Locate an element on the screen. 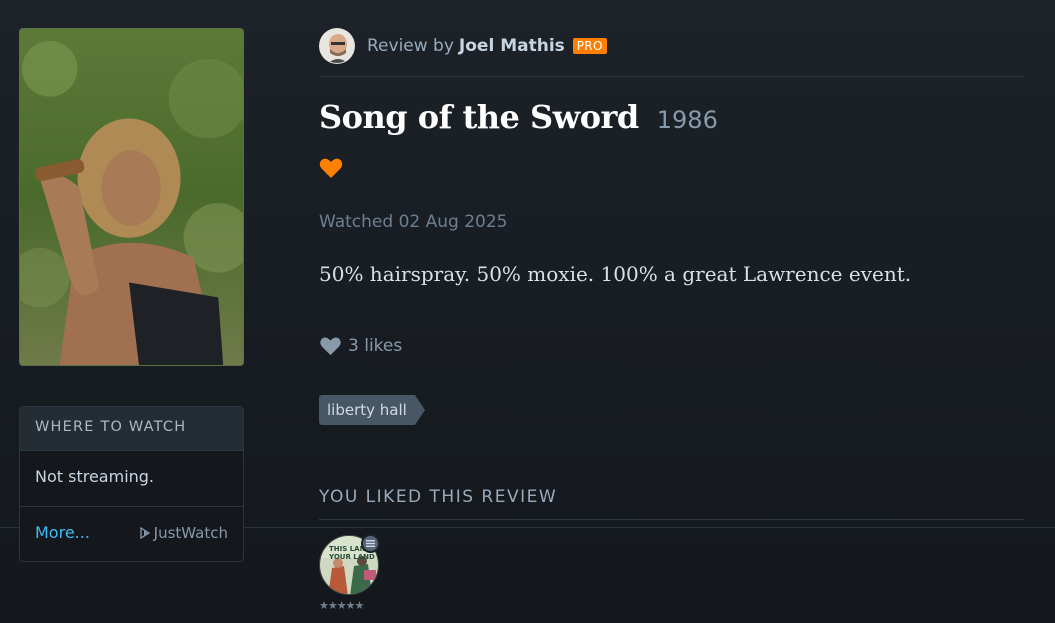 The height and width of the screenshot is (623, 1055). justwatch-link: JustWatch is located at coordinates (183, 533).